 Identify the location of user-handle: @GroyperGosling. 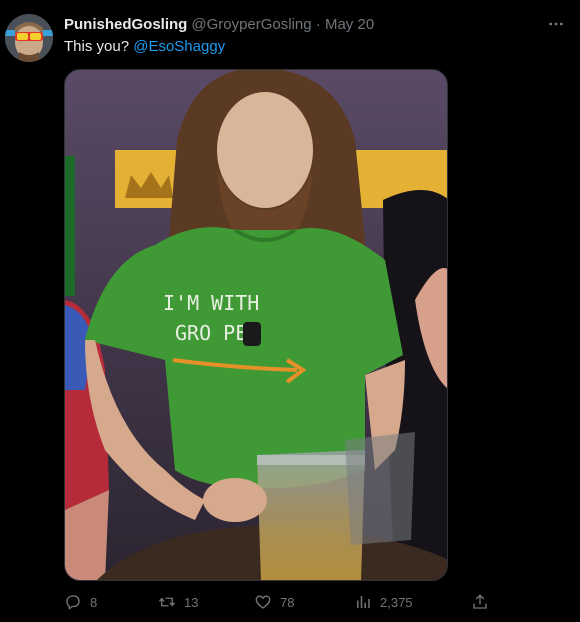
(251, 24).